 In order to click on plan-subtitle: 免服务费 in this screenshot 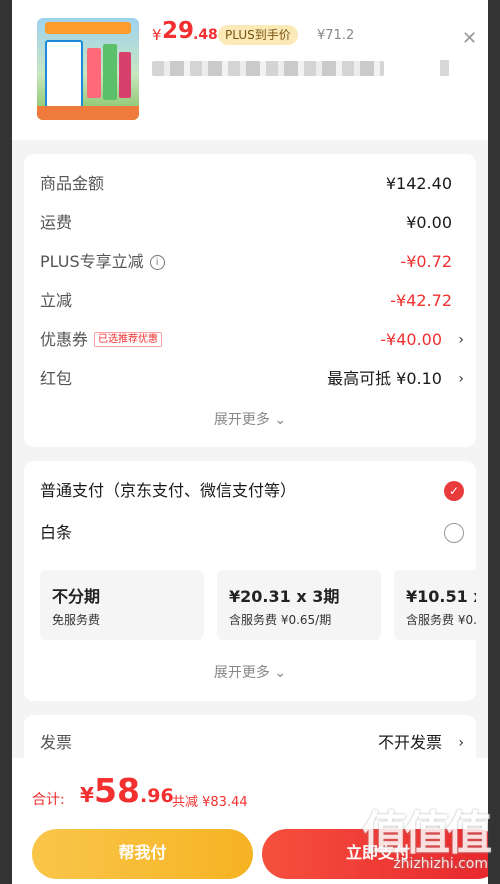, I will do `click(76, 620)`.